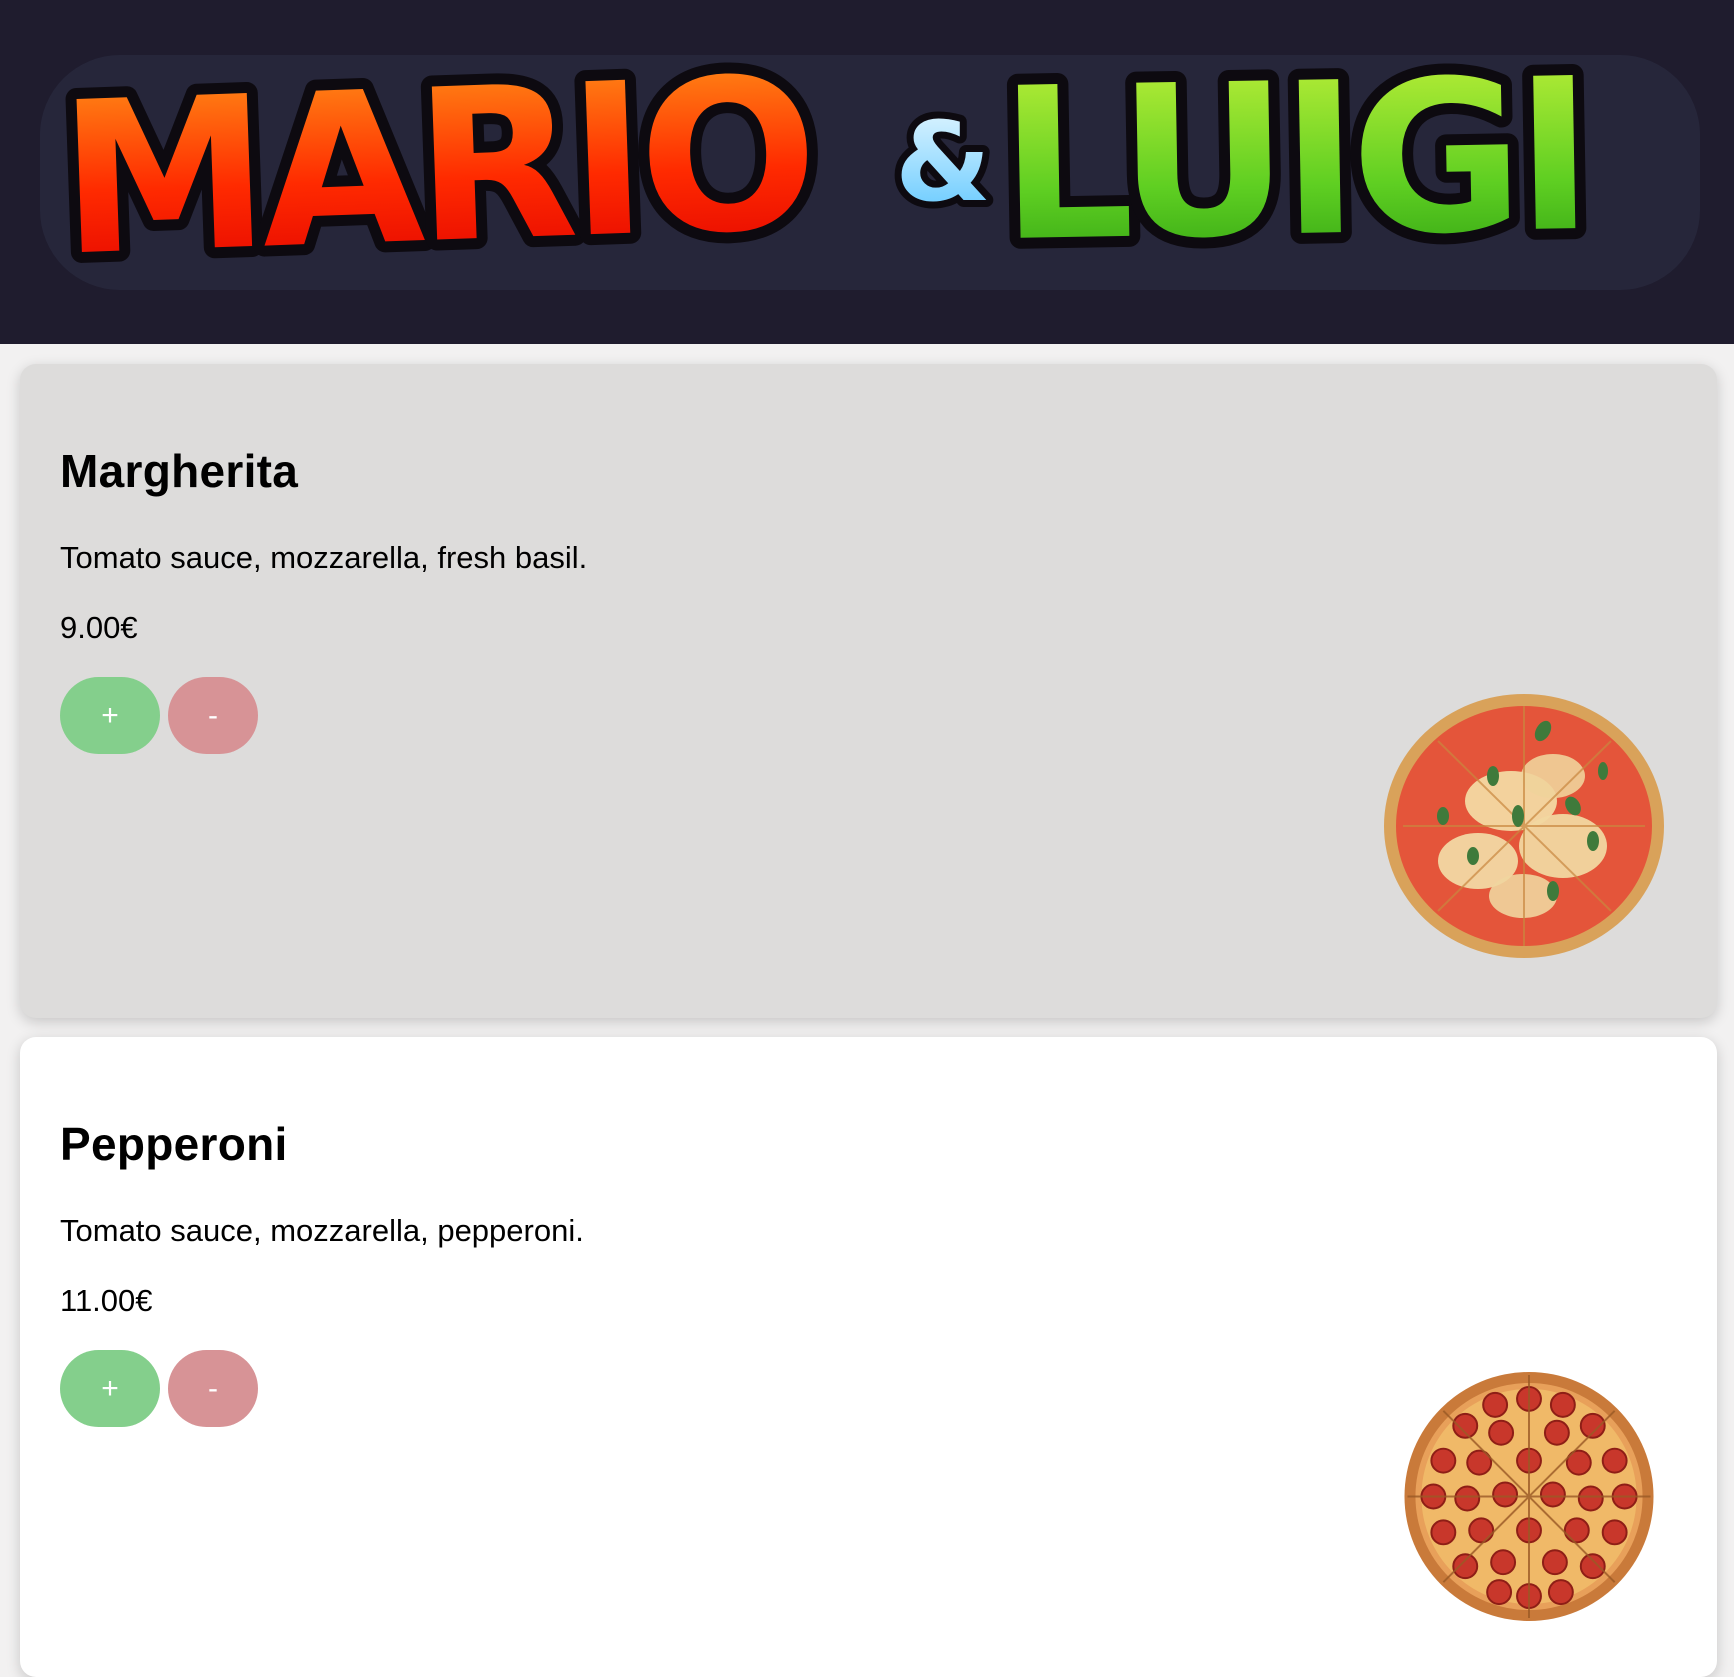  Describe the element at coordinates (174, 1144) in the screenshot. I see `pizza-name: Pepperoni` at that location.